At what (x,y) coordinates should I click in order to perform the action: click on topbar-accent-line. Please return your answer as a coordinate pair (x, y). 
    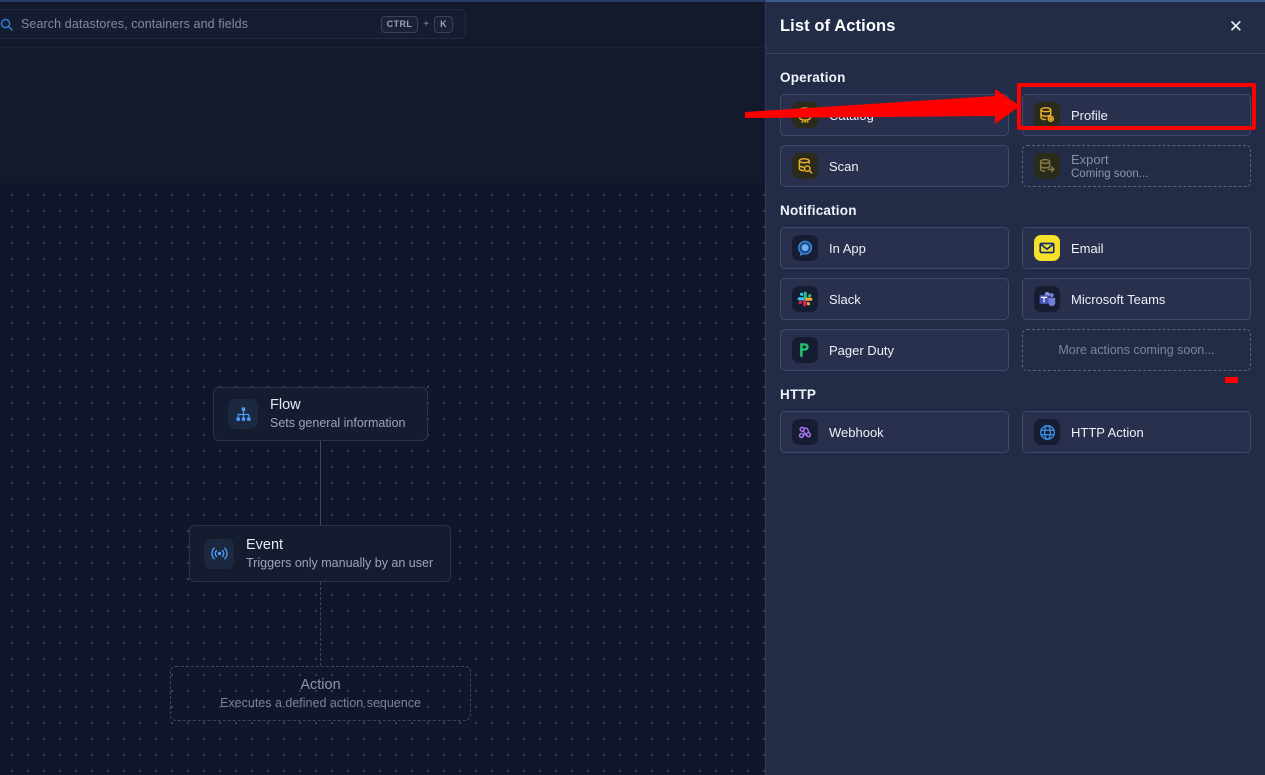
    Looking at the image, I should click on (382, 1).